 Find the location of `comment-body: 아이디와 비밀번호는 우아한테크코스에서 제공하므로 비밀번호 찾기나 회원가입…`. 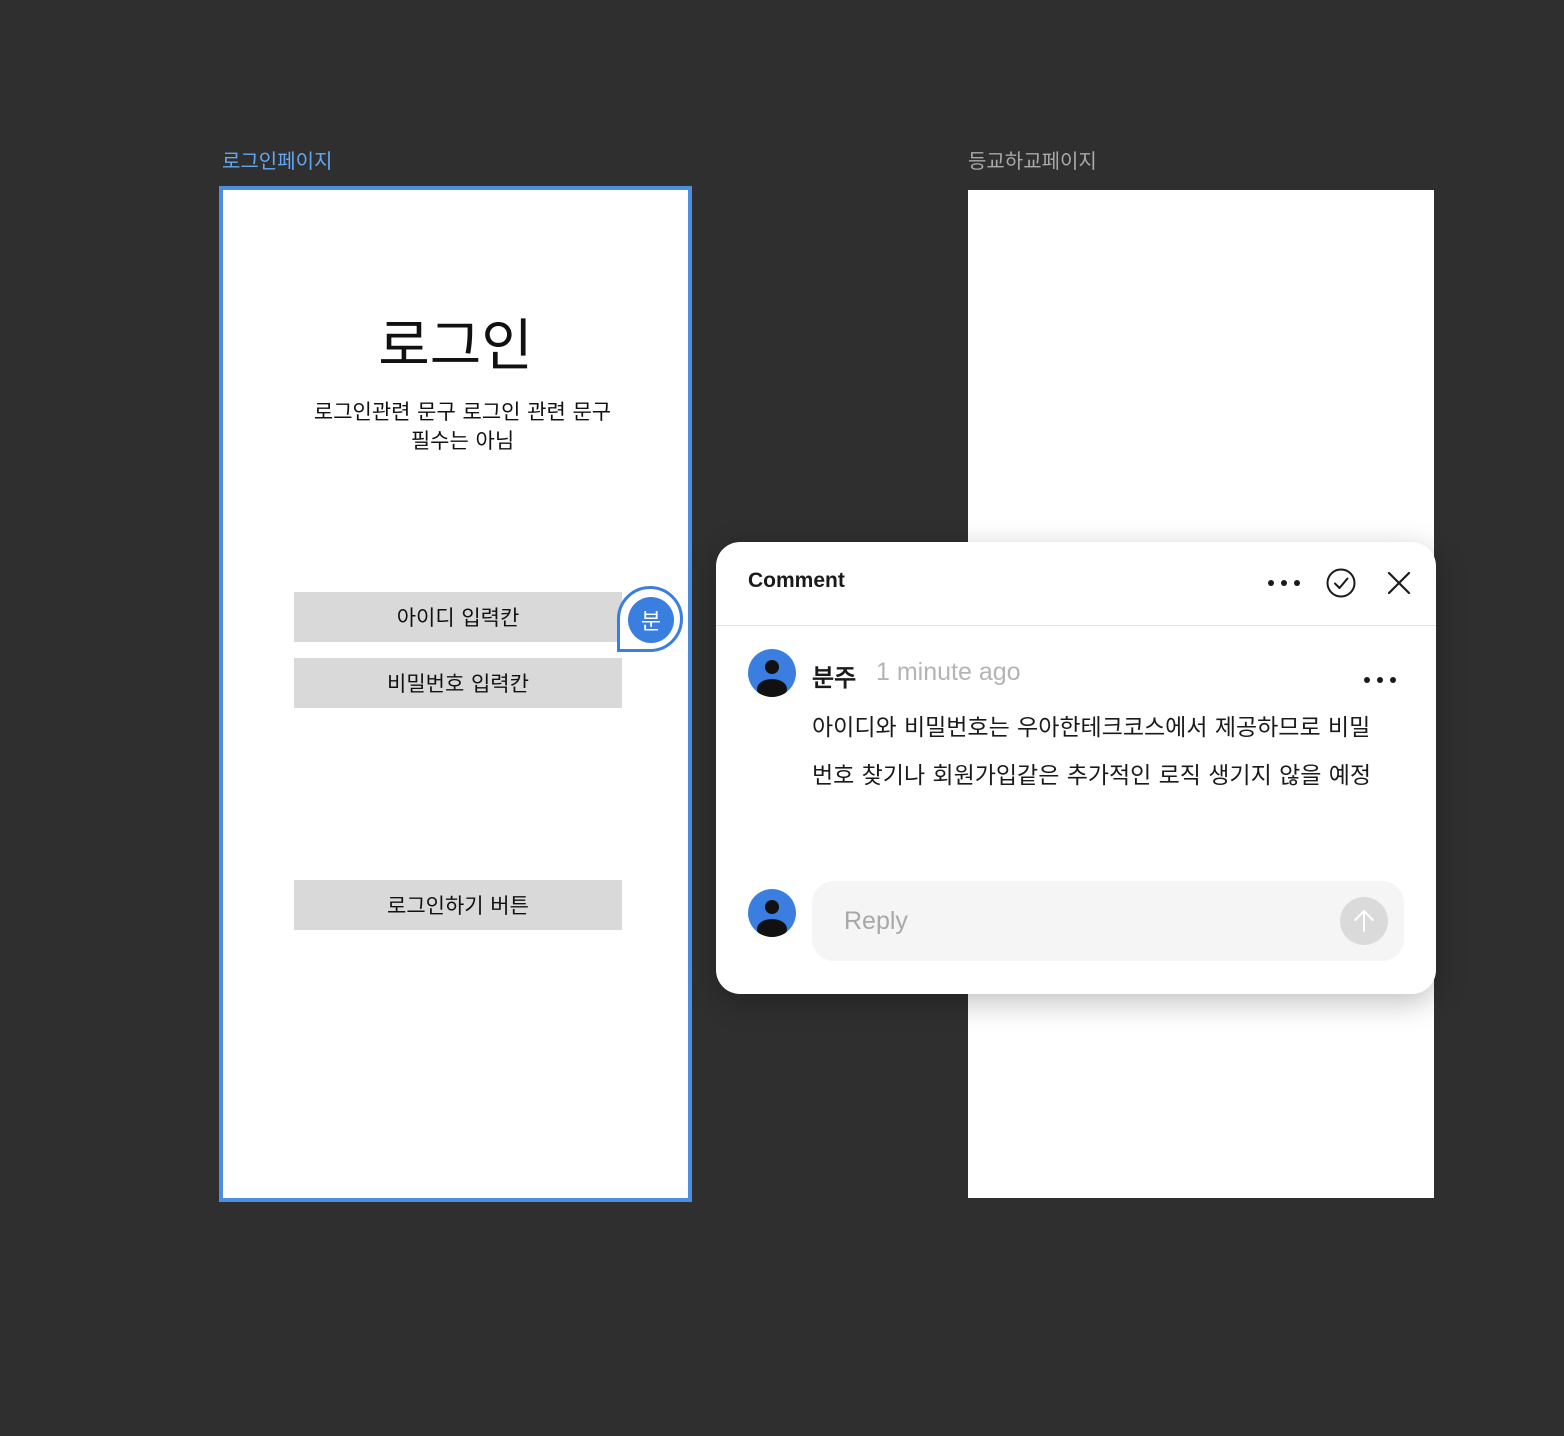

comment-body: 아이디와 비밀번호는 우아한테크코스에서 제공하므로 비밀번호 찾기나 회원가입… is located at coordinates (1092, 752).